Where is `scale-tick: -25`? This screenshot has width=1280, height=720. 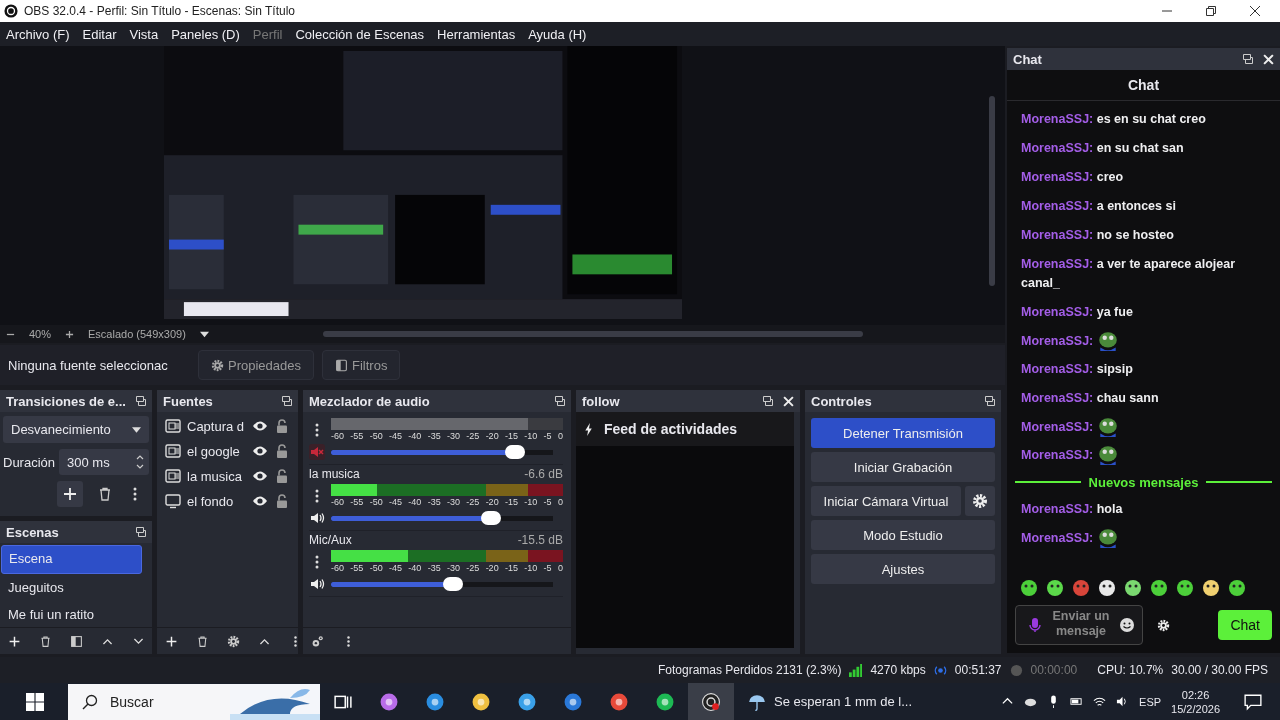
scale-tick: -25 is located at coordinates (473, 436).